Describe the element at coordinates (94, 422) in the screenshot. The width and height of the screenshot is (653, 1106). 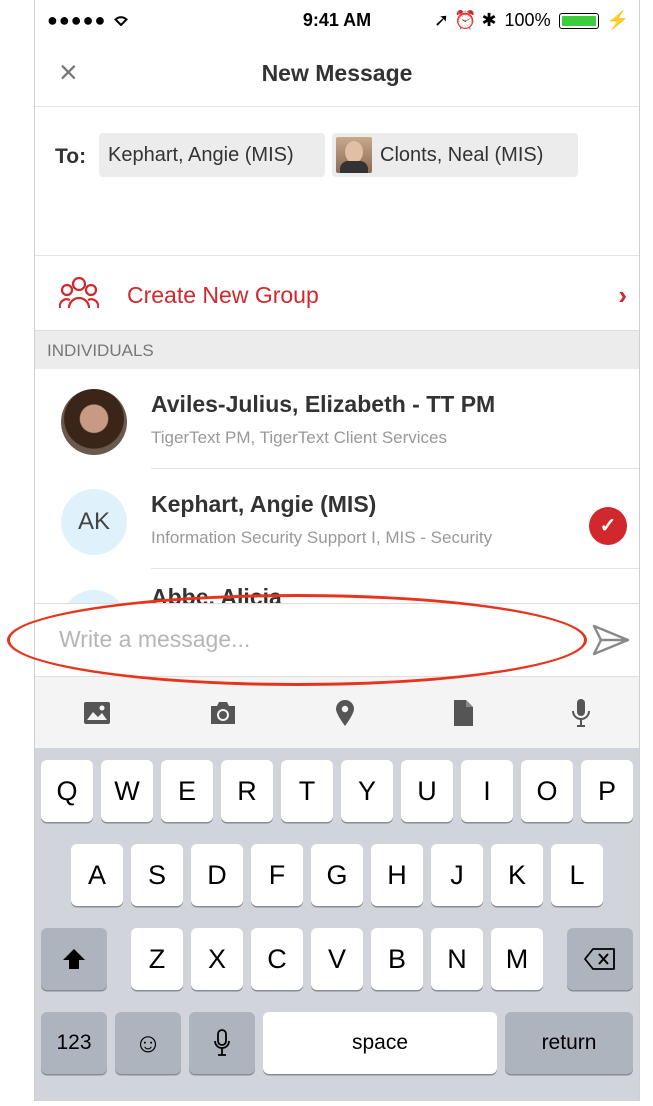
I see `avatar` at that location.